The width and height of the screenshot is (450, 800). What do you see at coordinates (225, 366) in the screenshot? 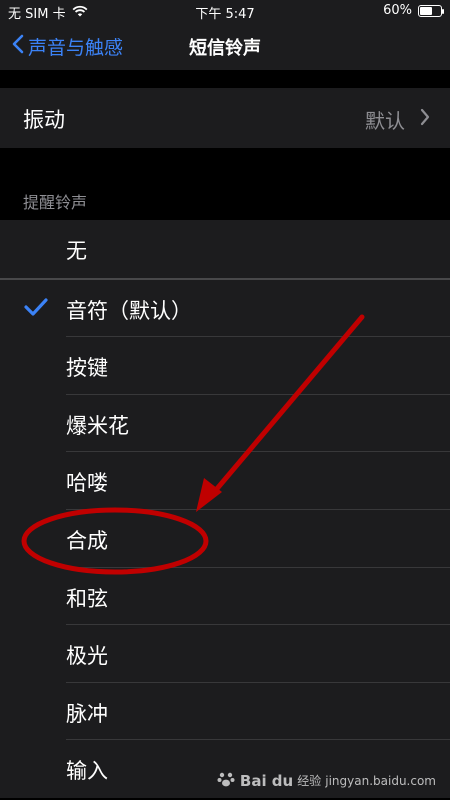
I see `list-item: 按键` at bounding box center [225, 366].